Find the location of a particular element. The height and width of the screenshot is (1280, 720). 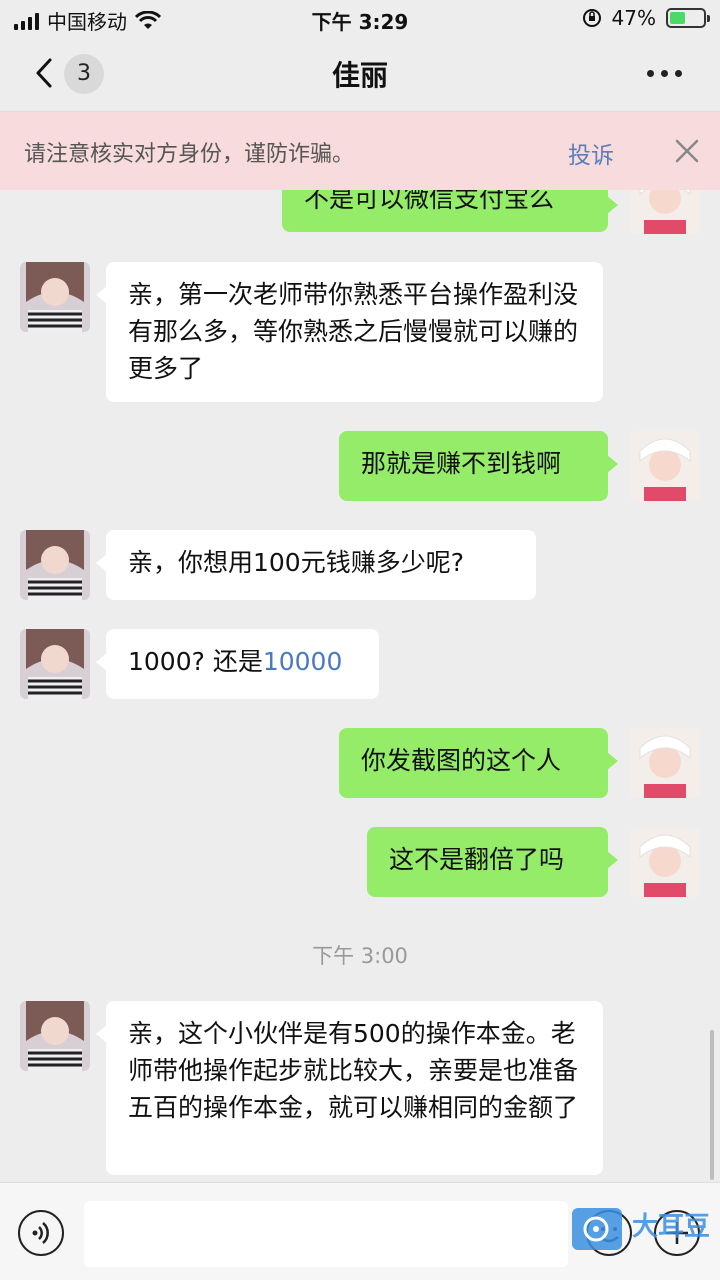

watermark-logo: 大耳豆 is located at coordinates (644, 1229).